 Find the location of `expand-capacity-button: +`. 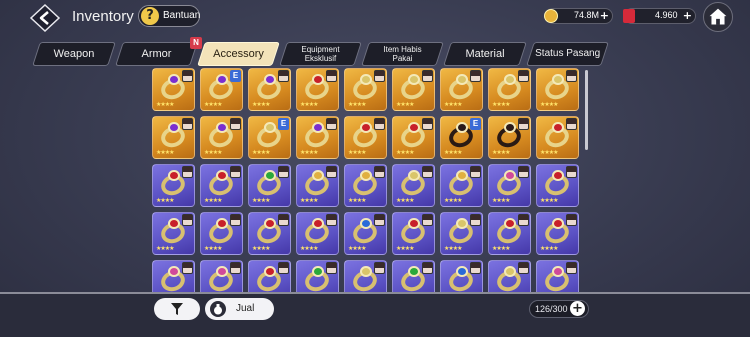

expand-capacity-button: + is located at coordinates (577, 308).